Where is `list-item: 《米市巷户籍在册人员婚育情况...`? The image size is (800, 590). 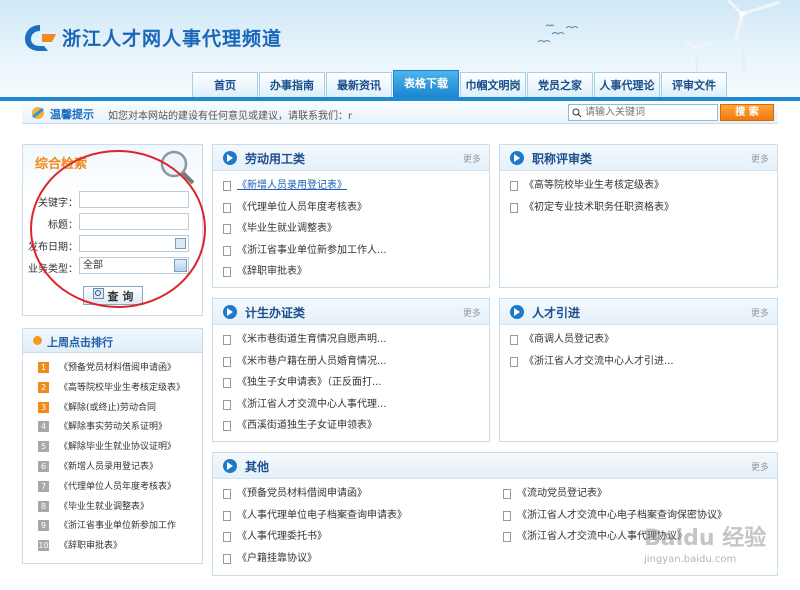 list-item: 《米市巷户籍在册人员婚育情况... is located at coordinates (356, 362).